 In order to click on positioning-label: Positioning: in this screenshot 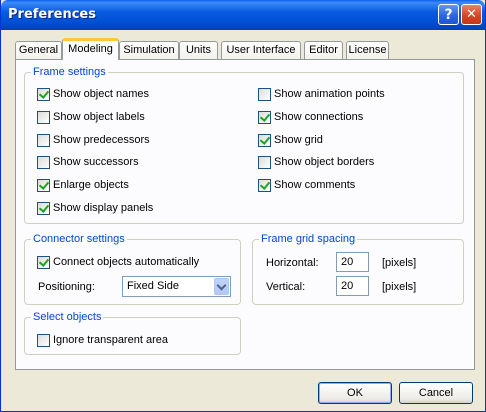, I will do `click(66, 287)`.